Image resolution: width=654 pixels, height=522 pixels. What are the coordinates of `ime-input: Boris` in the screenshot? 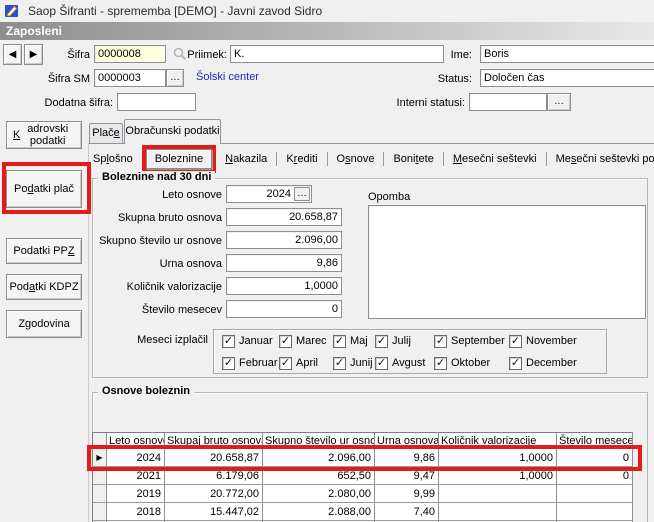 It's located at (567, 54).